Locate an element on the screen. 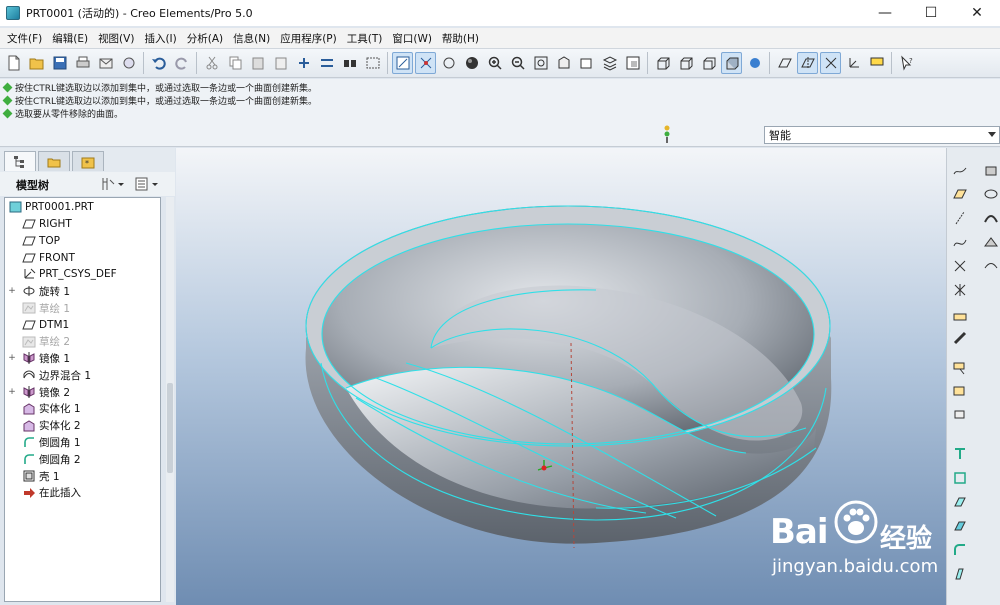 The height and width of the screenshot is (605, 1000). reorient-icon is located at coordinates (563, 63).